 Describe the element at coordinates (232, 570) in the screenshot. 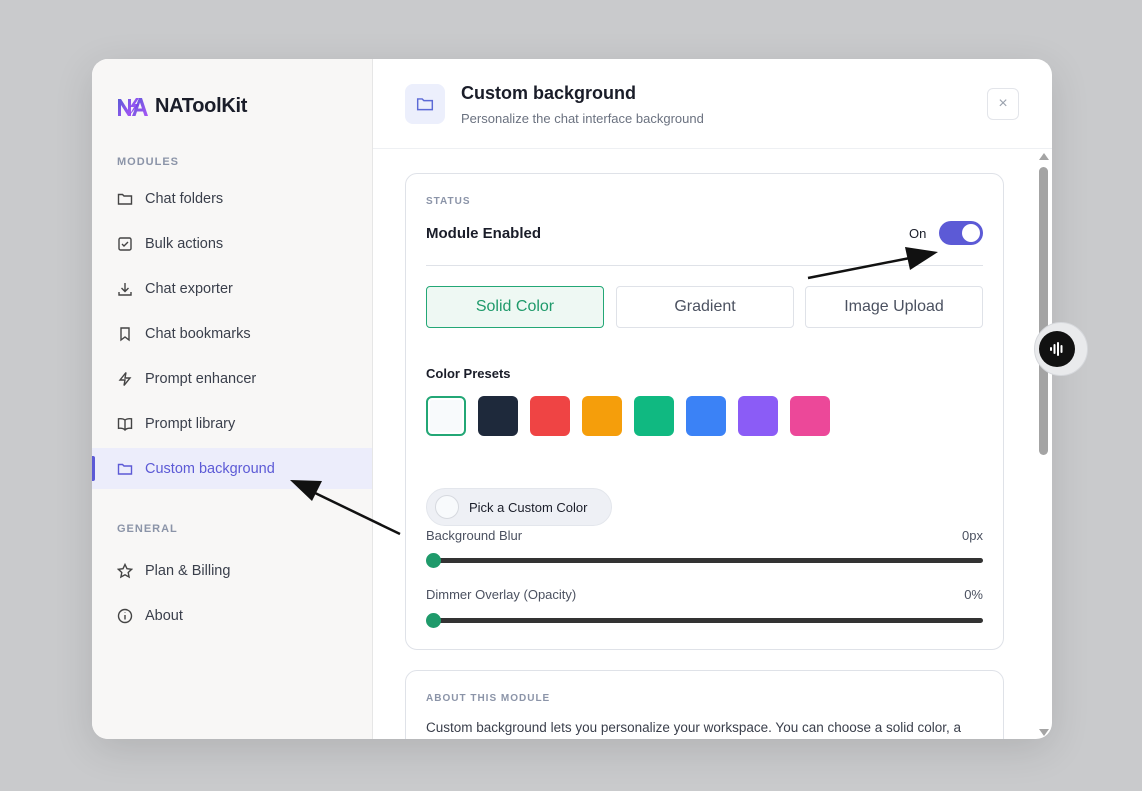

I see `sidebar-item-plan-billing: Plan & Billing` at that location.